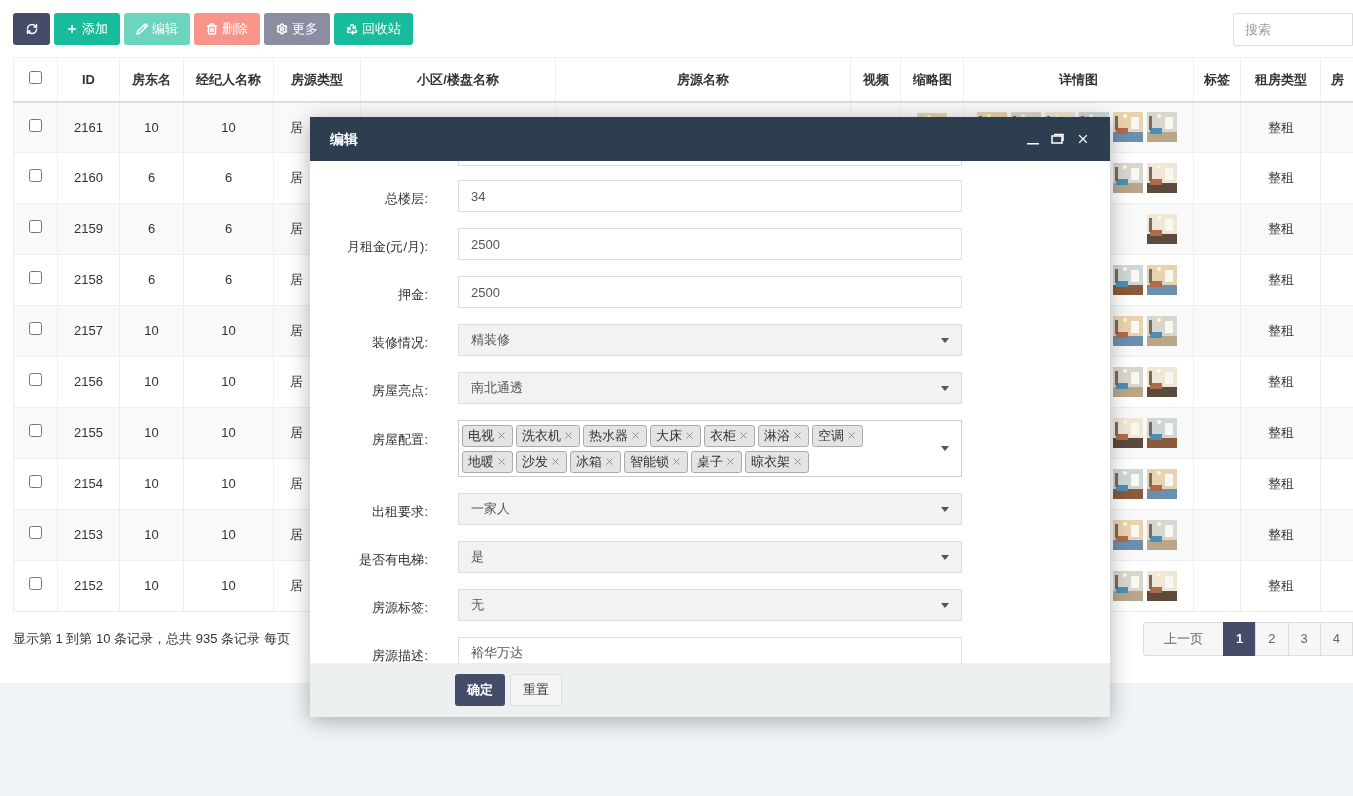  What do you see at coordinates (400, 655) in the screenshot?
I see `field-label: 房源描述:` at bounding box center [400, 655].